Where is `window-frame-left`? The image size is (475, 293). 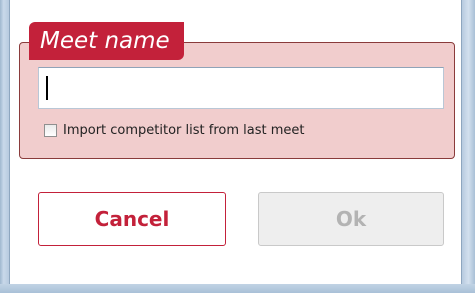 window-frame-left is located at coordinates (4, 146).